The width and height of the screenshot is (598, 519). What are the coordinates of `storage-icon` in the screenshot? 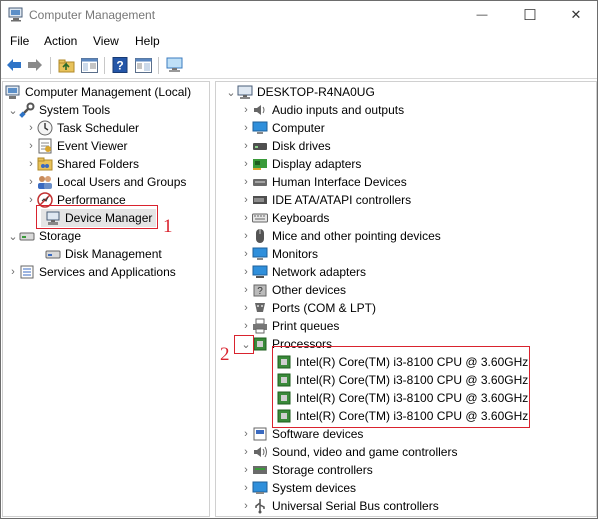 It's located at (27, 236).